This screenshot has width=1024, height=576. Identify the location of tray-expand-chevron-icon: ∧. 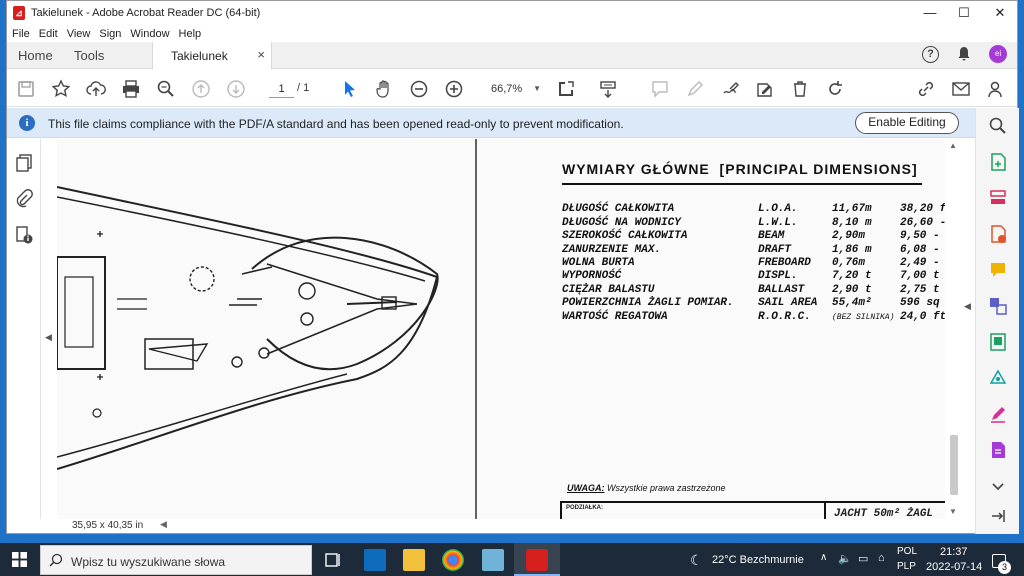
(823, 557).